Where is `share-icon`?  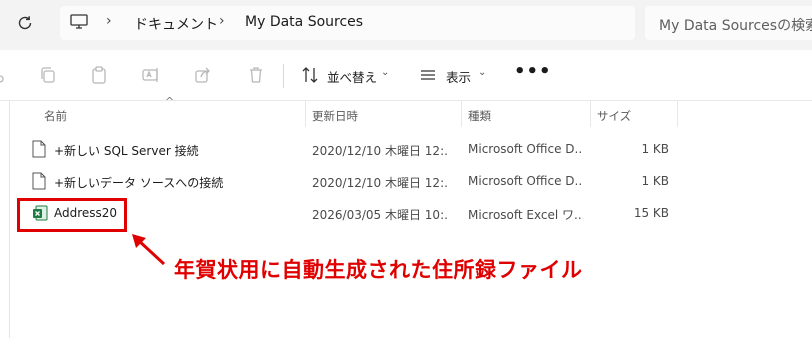
share-icon is located at coordinates (203, 75).